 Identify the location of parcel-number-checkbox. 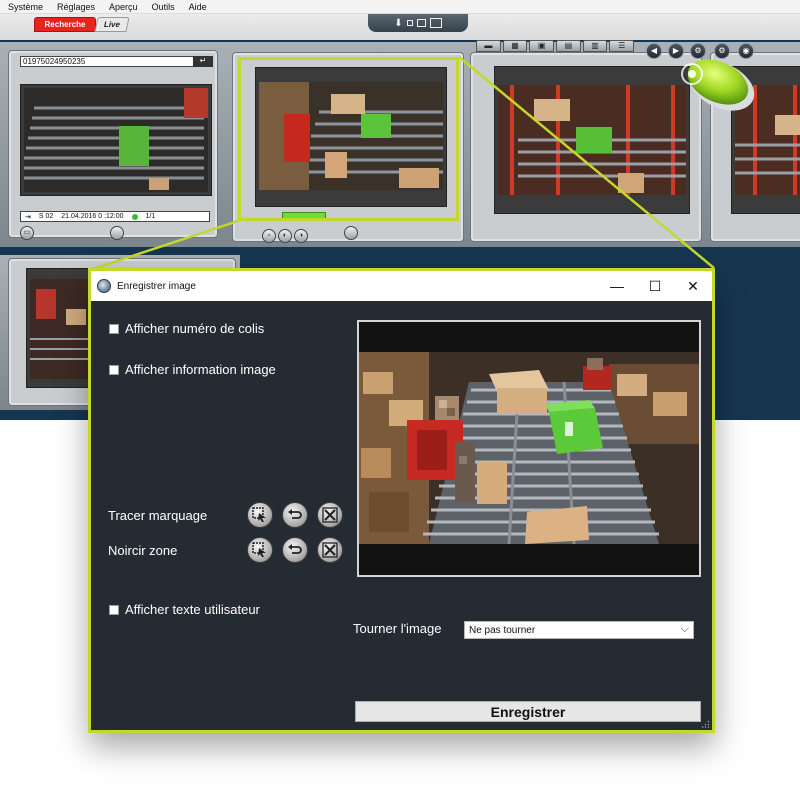
(114, 328).